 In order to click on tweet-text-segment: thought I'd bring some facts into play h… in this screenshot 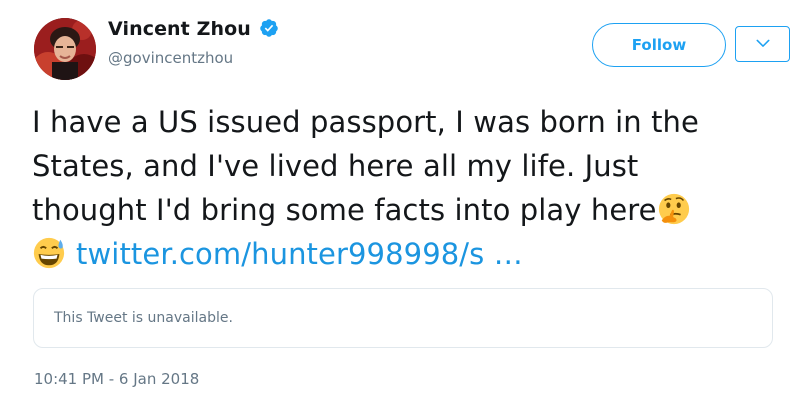, I will do `click(344, 210)`.